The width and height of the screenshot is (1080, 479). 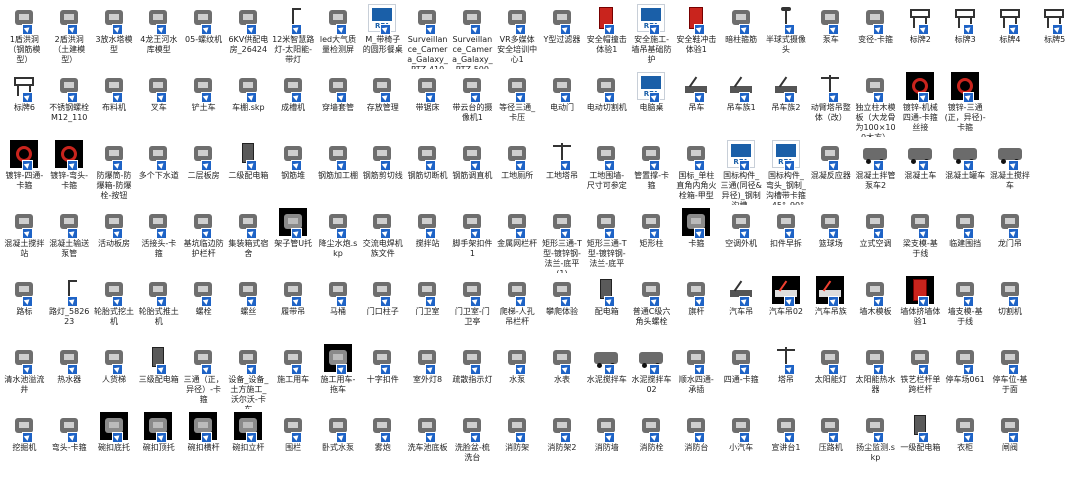 I want to click on file-item: 轮胎式推土机, so click(x=158, y=308).